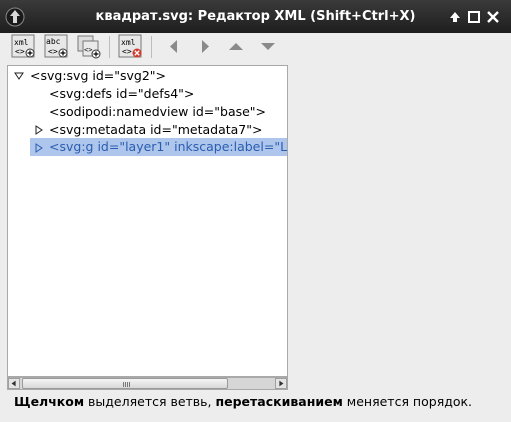 This screenshot has width=511, height=422. I want to click on lower-node-icon, so click(268, 46).